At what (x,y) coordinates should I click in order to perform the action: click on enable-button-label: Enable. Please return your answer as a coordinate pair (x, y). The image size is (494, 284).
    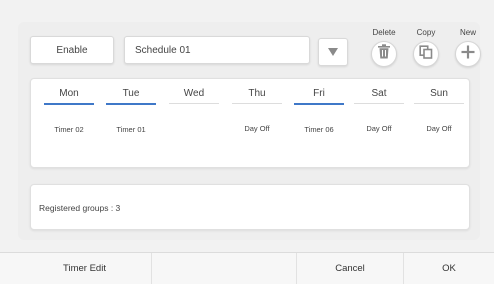
    Looking at the image, I should click on (72, 50).